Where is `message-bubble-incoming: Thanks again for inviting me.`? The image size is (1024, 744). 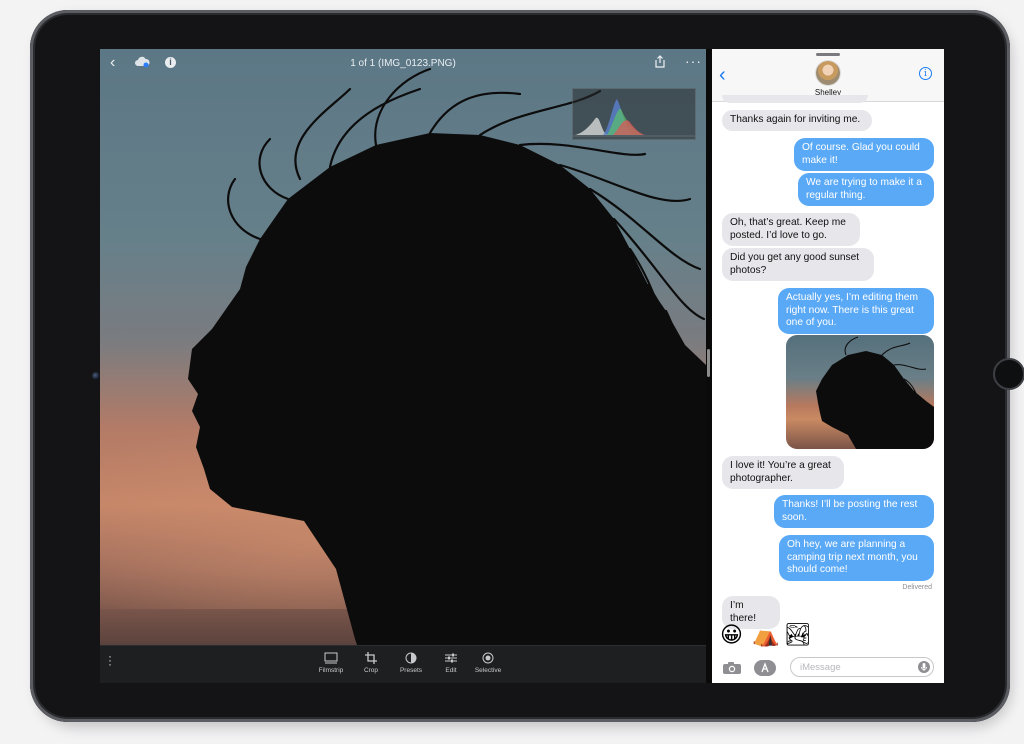 message-bubble-incoming: Thanks again for inviting me. is located at coordinates (797, 120).